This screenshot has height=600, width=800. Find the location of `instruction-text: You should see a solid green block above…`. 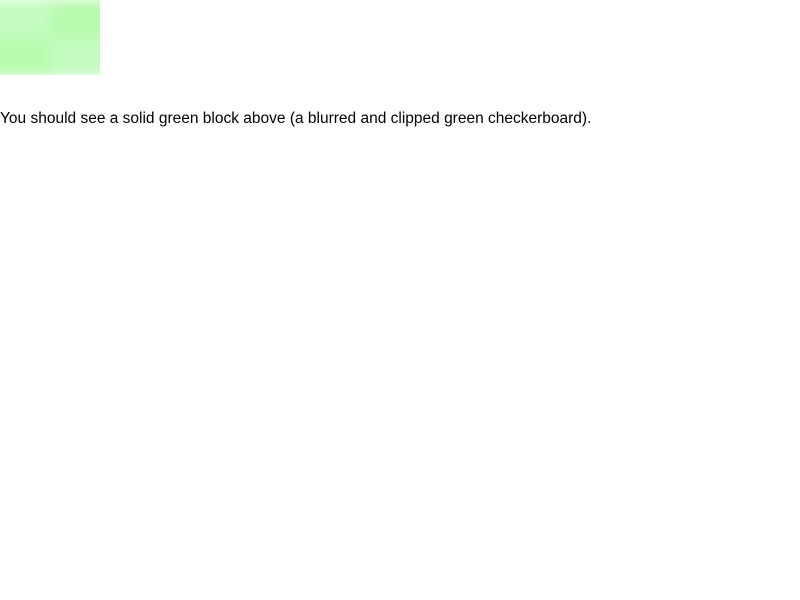

instruction-text: You should see a solid green block above… is located at coordinates (296, 118).